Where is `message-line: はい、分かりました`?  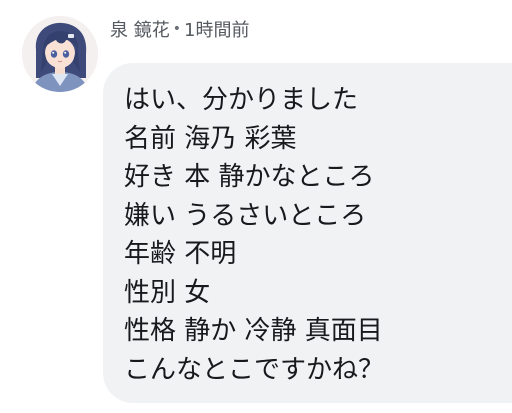 message-line: はい、分かりました is located at coordinates (241, 100).